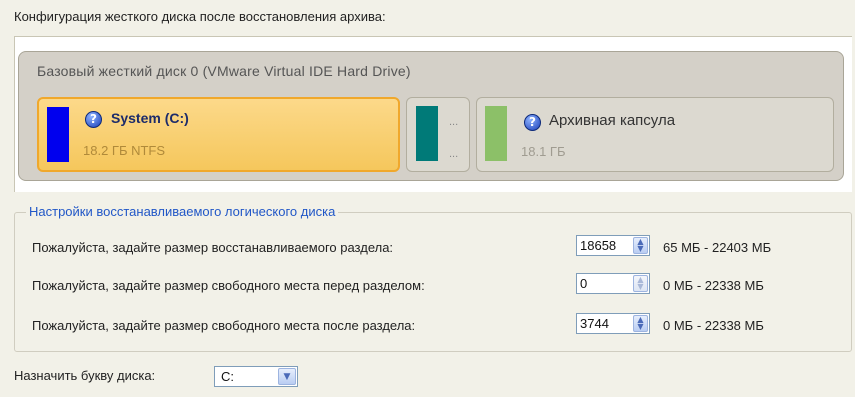 Image resolution: width=855 pixels, height=397 pixels. What do you see at coordinates (227, 376) in the screenshot?
I see `drive-letter-value: C:` at bounding box center [227, 376].